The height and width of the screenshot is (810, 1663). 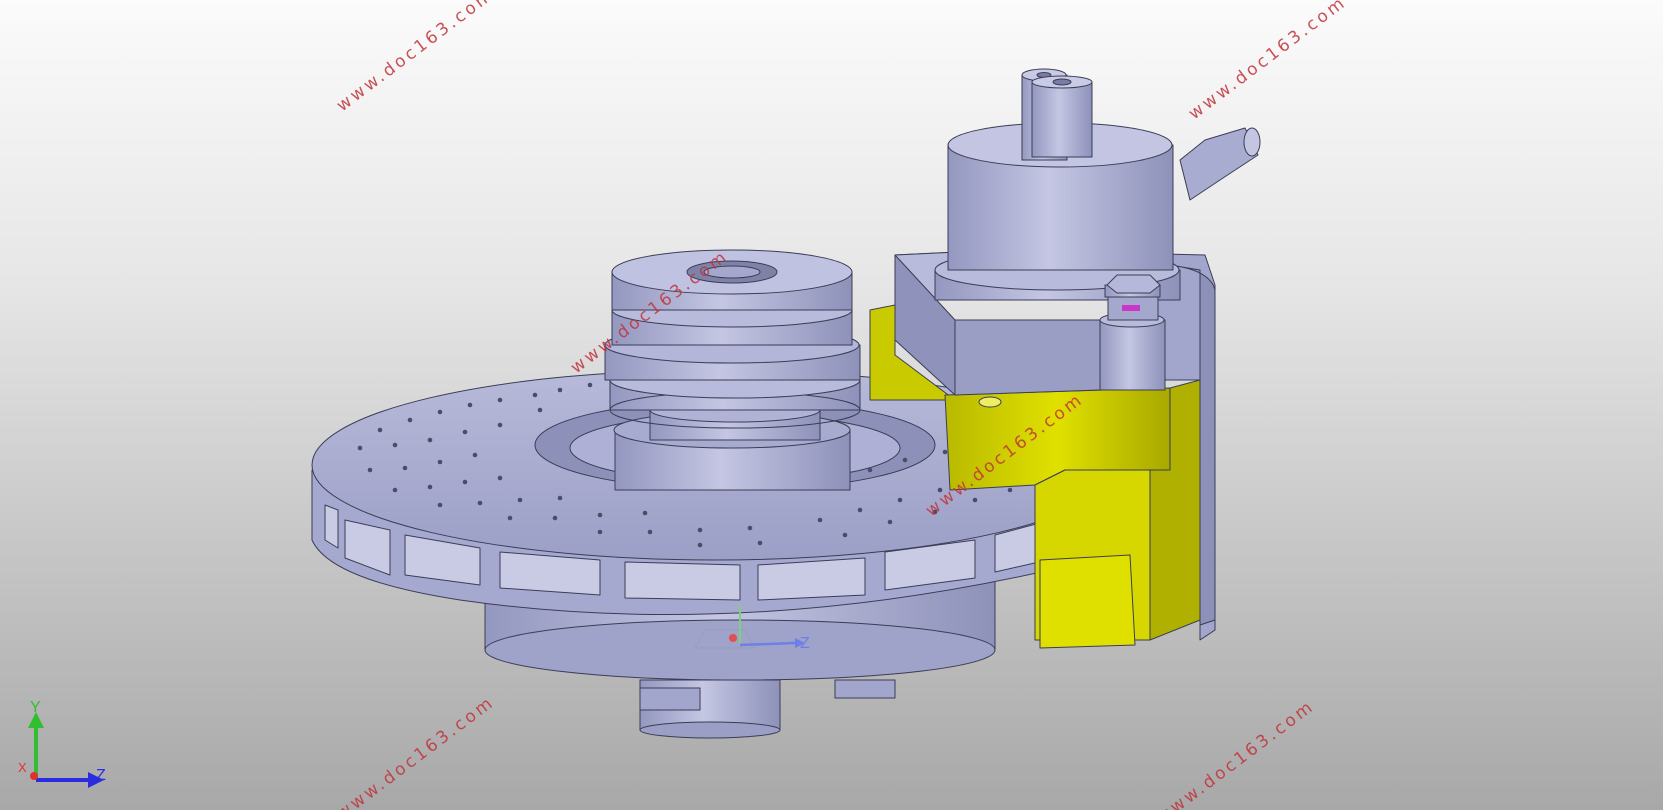 I want to click on triad-z-label: Z, so click(x=101, y=775).